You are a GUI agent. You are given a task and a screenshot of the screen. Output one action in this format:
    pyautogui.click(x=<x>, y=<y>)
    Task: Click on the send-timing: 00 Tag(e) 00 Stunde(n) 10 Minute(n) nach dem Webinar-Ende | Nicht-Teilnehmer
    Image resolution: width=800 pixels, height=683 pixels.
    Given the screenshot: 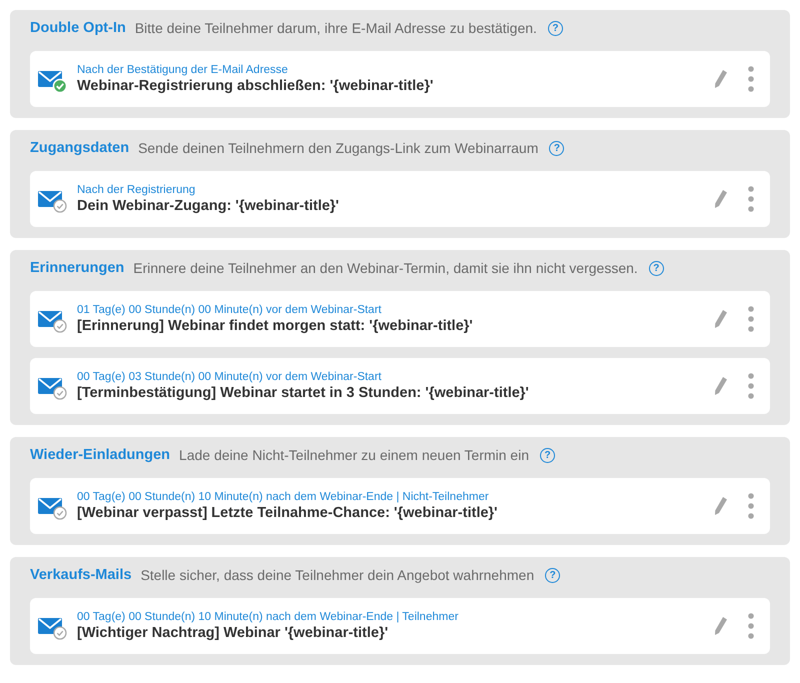 What is the action you would take?
    pyautogui.click(x=283, y=497)
    